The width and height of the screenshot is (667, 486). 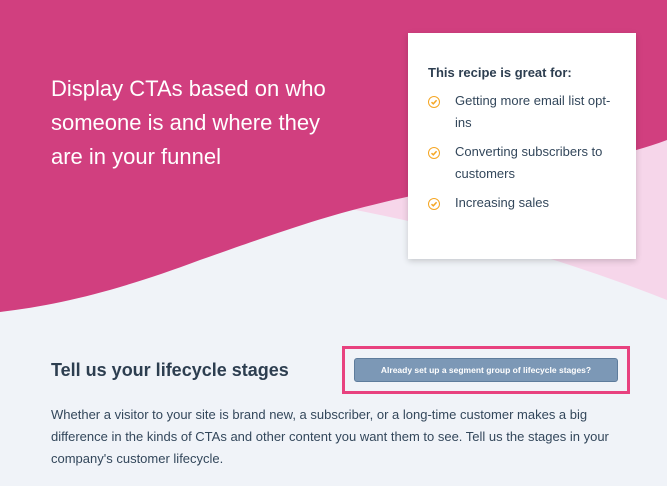 What do you see at coordinates (529, 162) in the screenshot?
I see `benefit-text: Converting subscribers to customers` at bounding box center [529, 162].